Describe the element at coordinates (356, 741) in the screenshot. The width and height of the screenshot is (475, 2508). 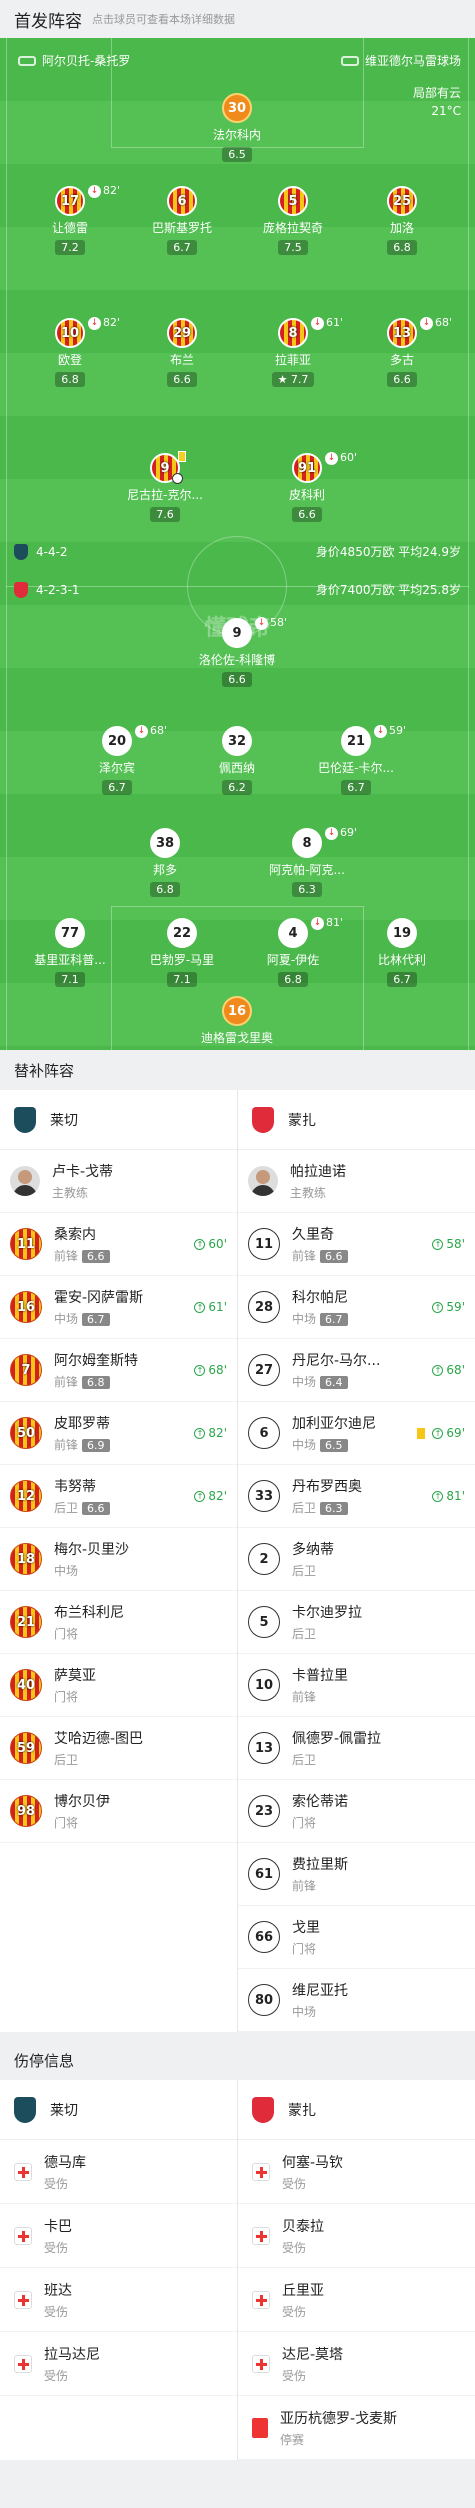
I see `player-number-badge: 21` at that location.